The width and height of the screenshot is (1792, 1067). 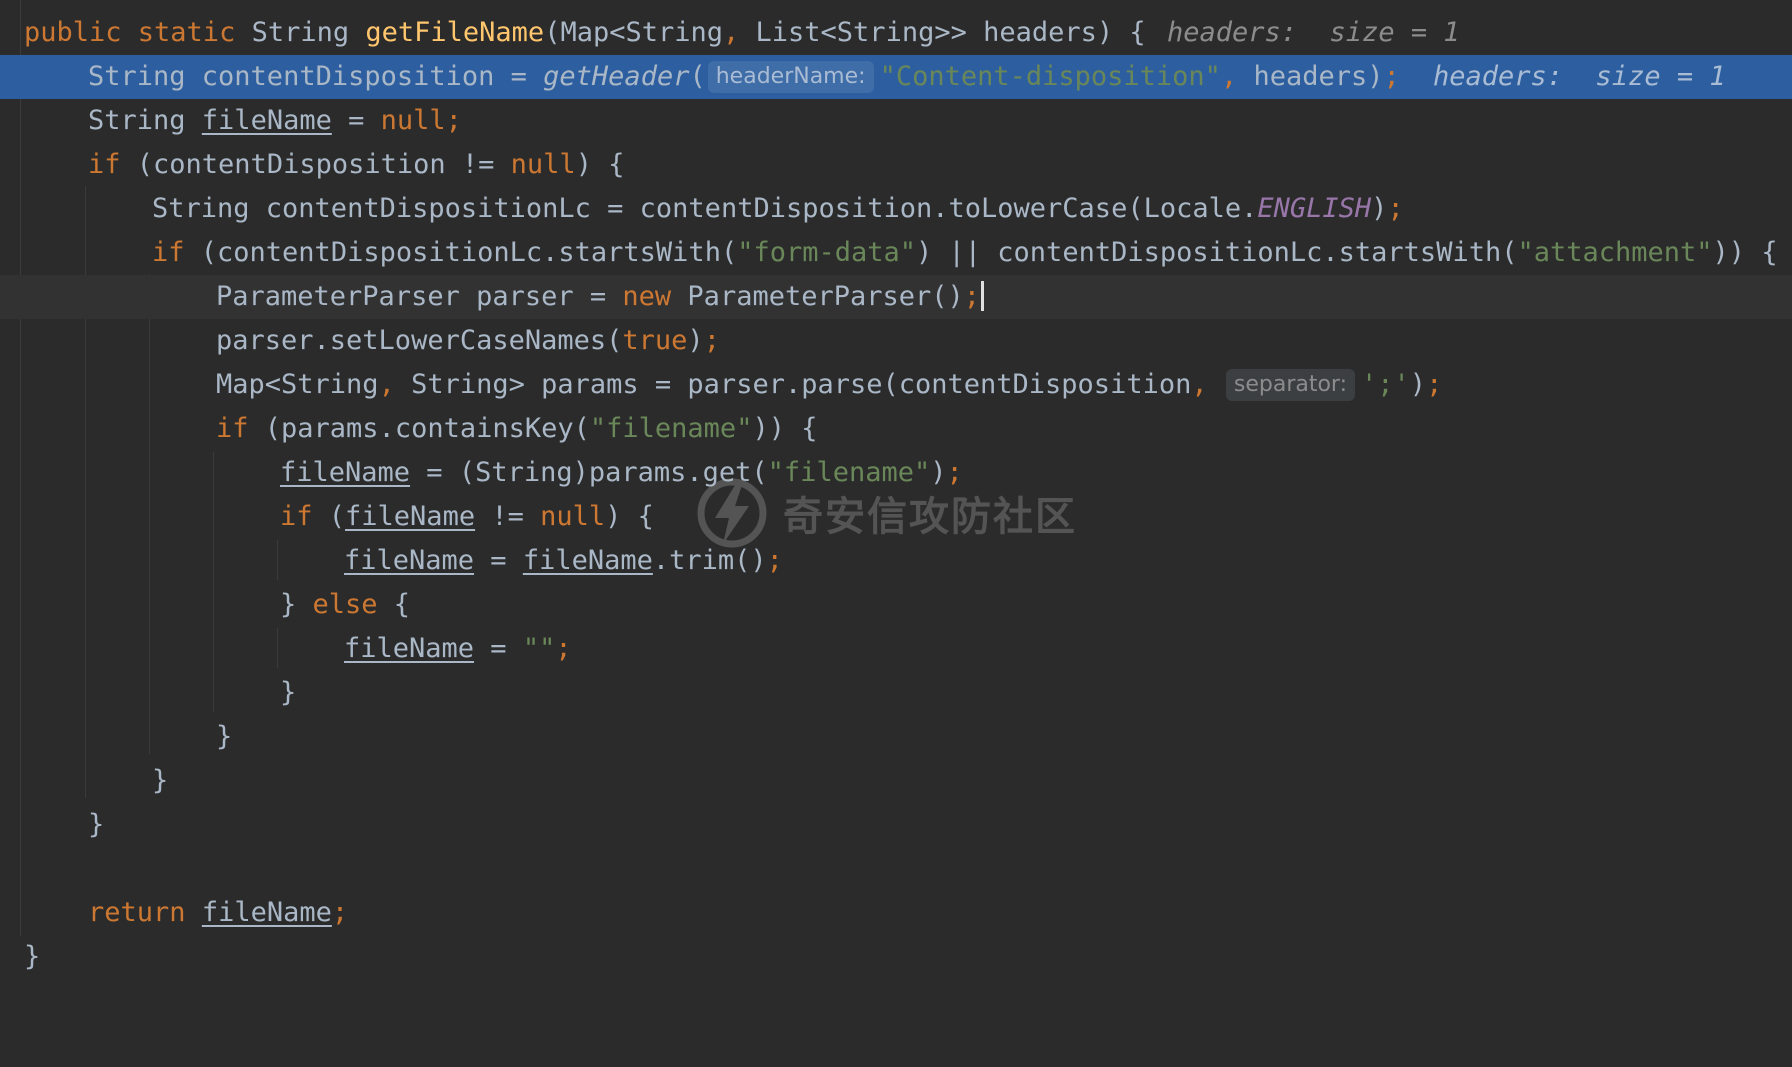 I want to click on code-line: parser.setLowerCaseNames(true);, so click(x=896, y=341).